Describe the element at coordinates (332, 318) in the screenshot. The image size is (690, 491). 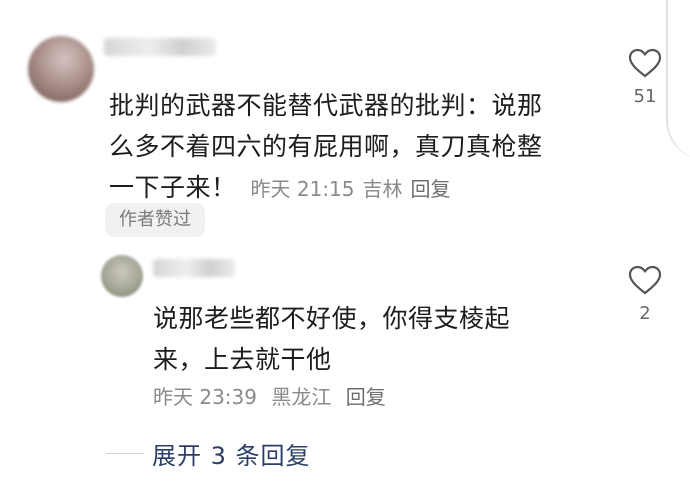
I see `reply-text-line: 说那老些都不好使，你得支棱起` at that location.